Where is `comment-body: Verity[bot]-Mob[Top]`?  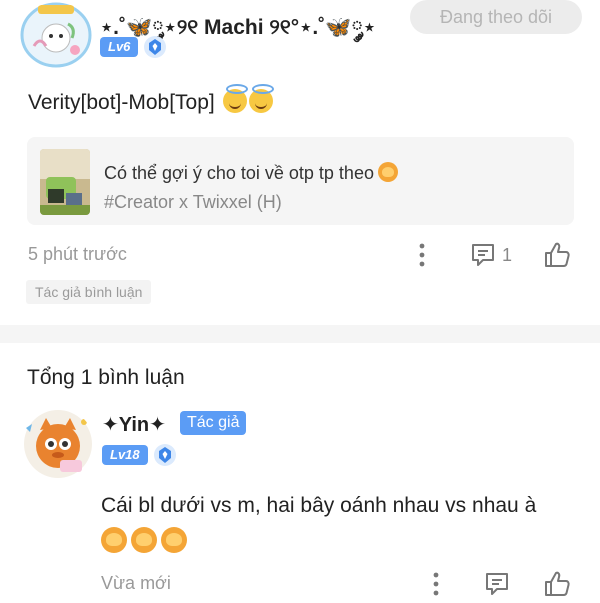
comment-body: Verity[bot]-Mob[Top] is located at coordinates (121, 102).